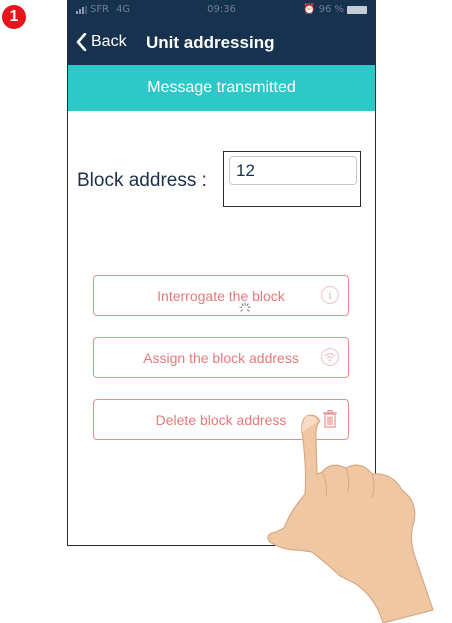  Describe the element at coordinates (330, 357) in the screenshot. I see `wifi-icon` at that location.